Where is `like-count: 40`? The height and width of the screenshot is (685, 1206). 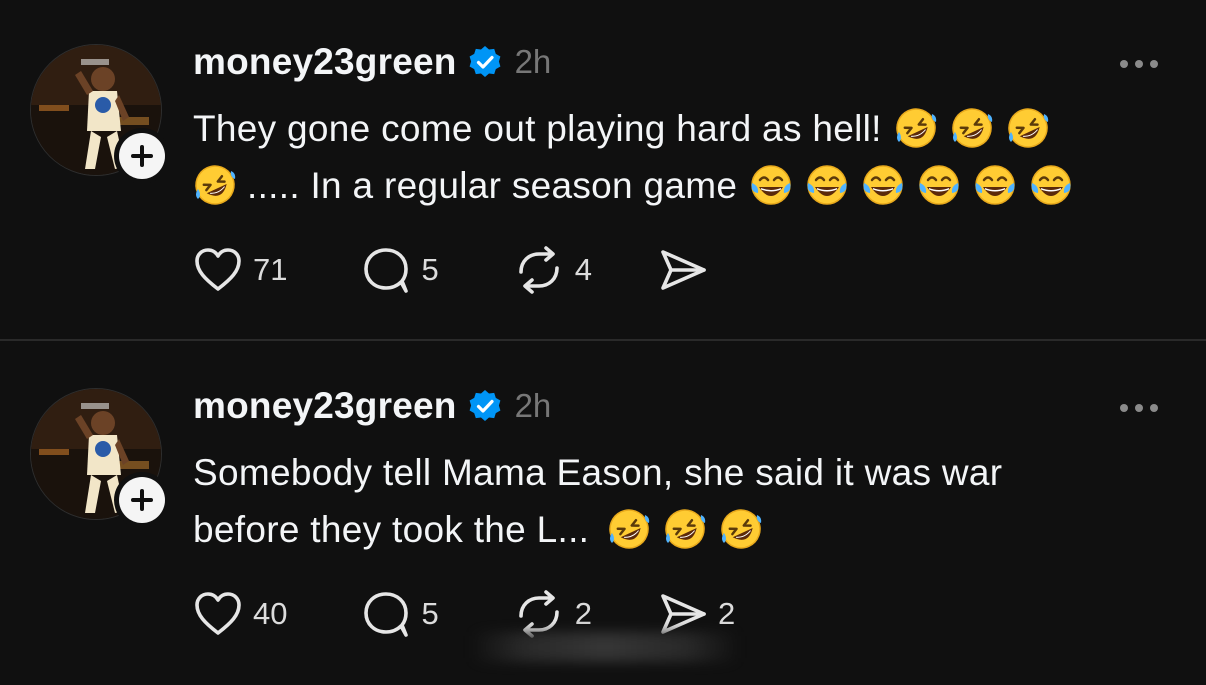 like-count: 40 is located at coordinates (270, 613).